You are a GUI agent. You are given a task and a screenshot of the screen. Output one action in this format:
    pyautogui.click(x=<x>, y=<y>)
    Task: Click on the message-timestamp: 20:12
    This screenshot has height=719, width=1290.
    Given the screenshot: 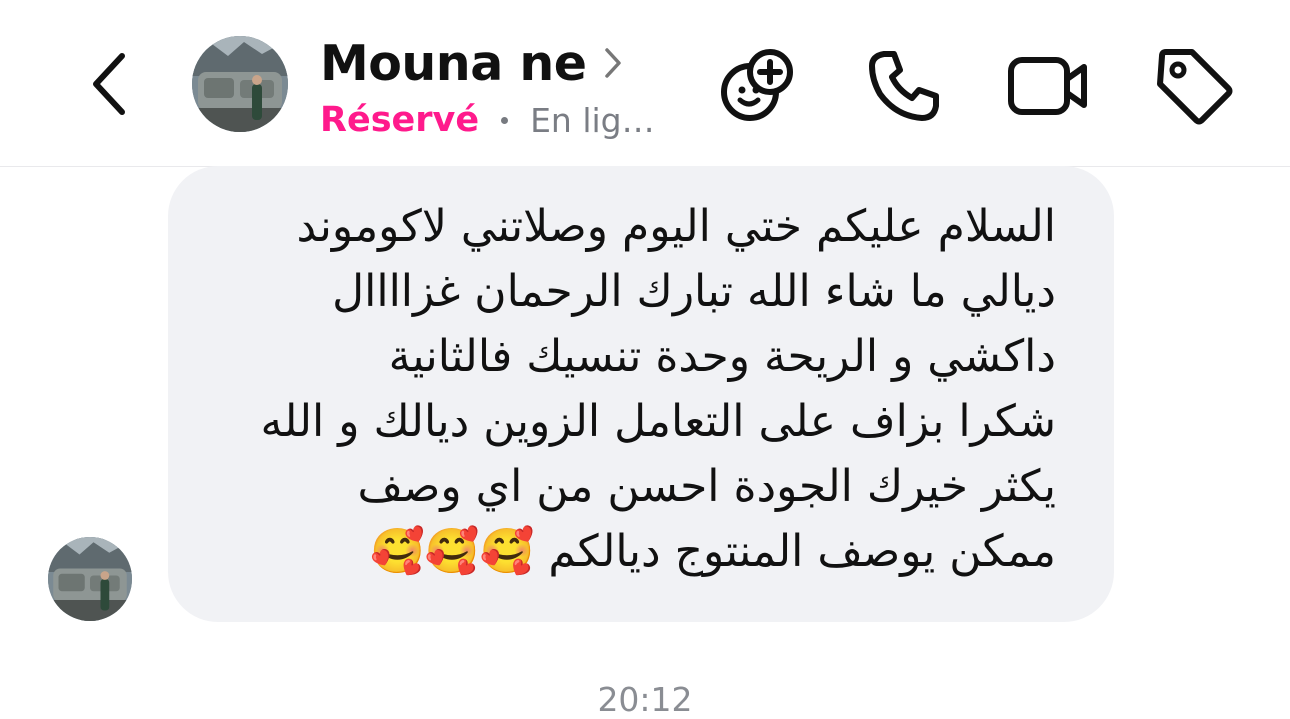 What is the action you would take?
    pyautogui.click(x=645, y=699)
    